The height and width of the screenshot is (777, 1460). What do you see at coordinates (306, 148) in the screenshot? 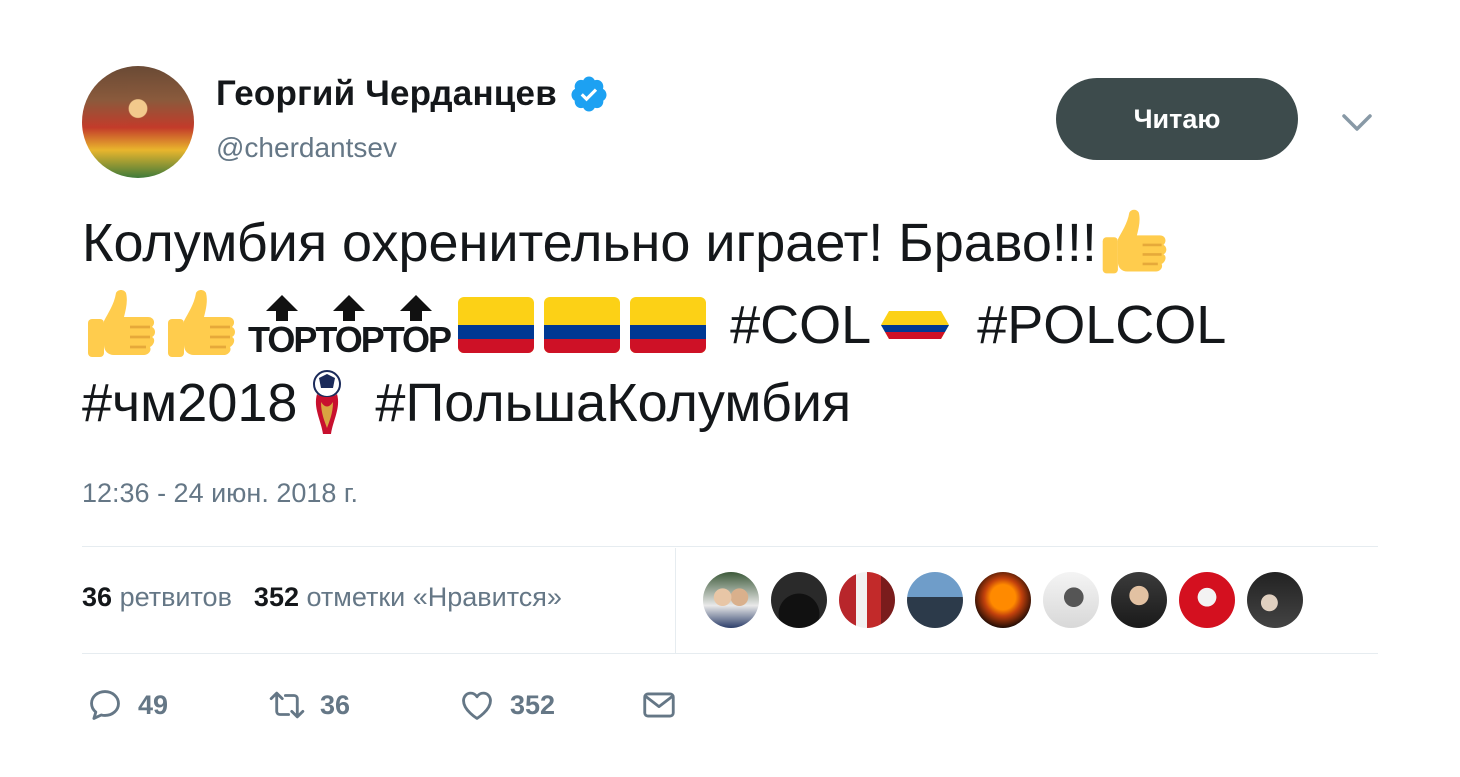
I see `author-handle: @cherdantsev` at bounding box center [306, 148].